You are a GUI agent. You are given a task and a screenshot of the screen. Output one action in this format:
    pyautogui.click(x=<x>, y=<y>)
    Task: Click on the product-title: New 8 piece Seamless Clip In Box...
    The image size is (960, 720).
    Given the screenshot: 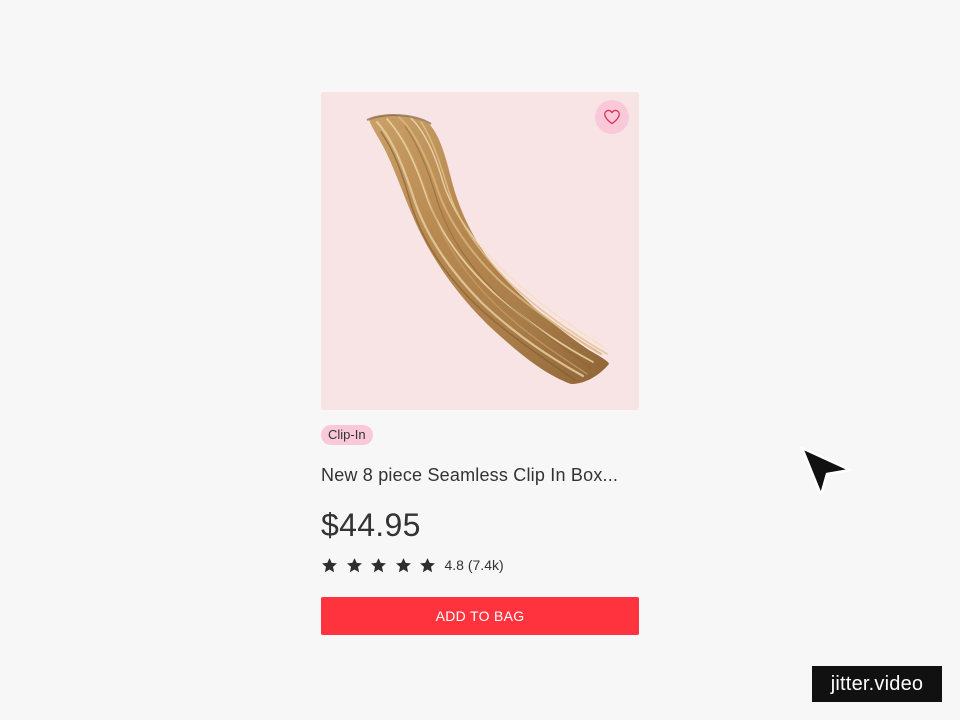 What is the action you would take?
    pyautogui.click(x=480, y=475)
    